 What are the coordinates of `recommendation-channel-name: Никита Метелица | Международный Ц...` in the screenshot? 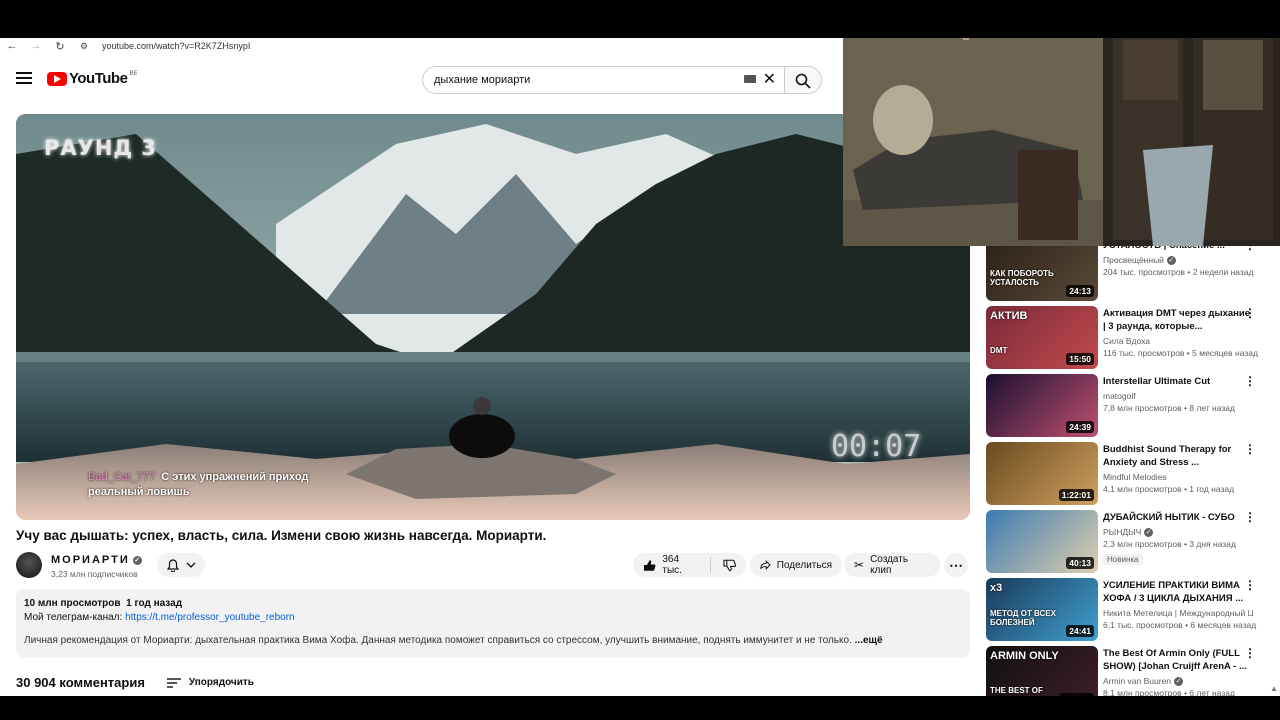 It's located at (1178, 613).